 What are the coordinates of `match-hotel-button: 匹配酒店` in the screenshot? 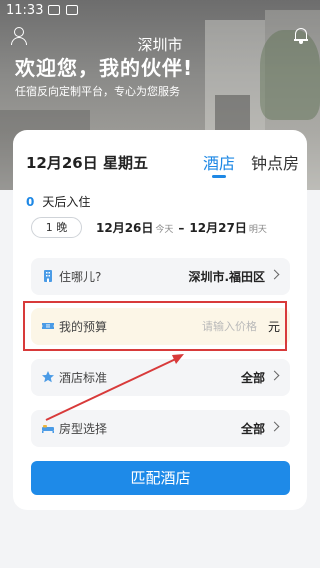 It's located at (160, 478).